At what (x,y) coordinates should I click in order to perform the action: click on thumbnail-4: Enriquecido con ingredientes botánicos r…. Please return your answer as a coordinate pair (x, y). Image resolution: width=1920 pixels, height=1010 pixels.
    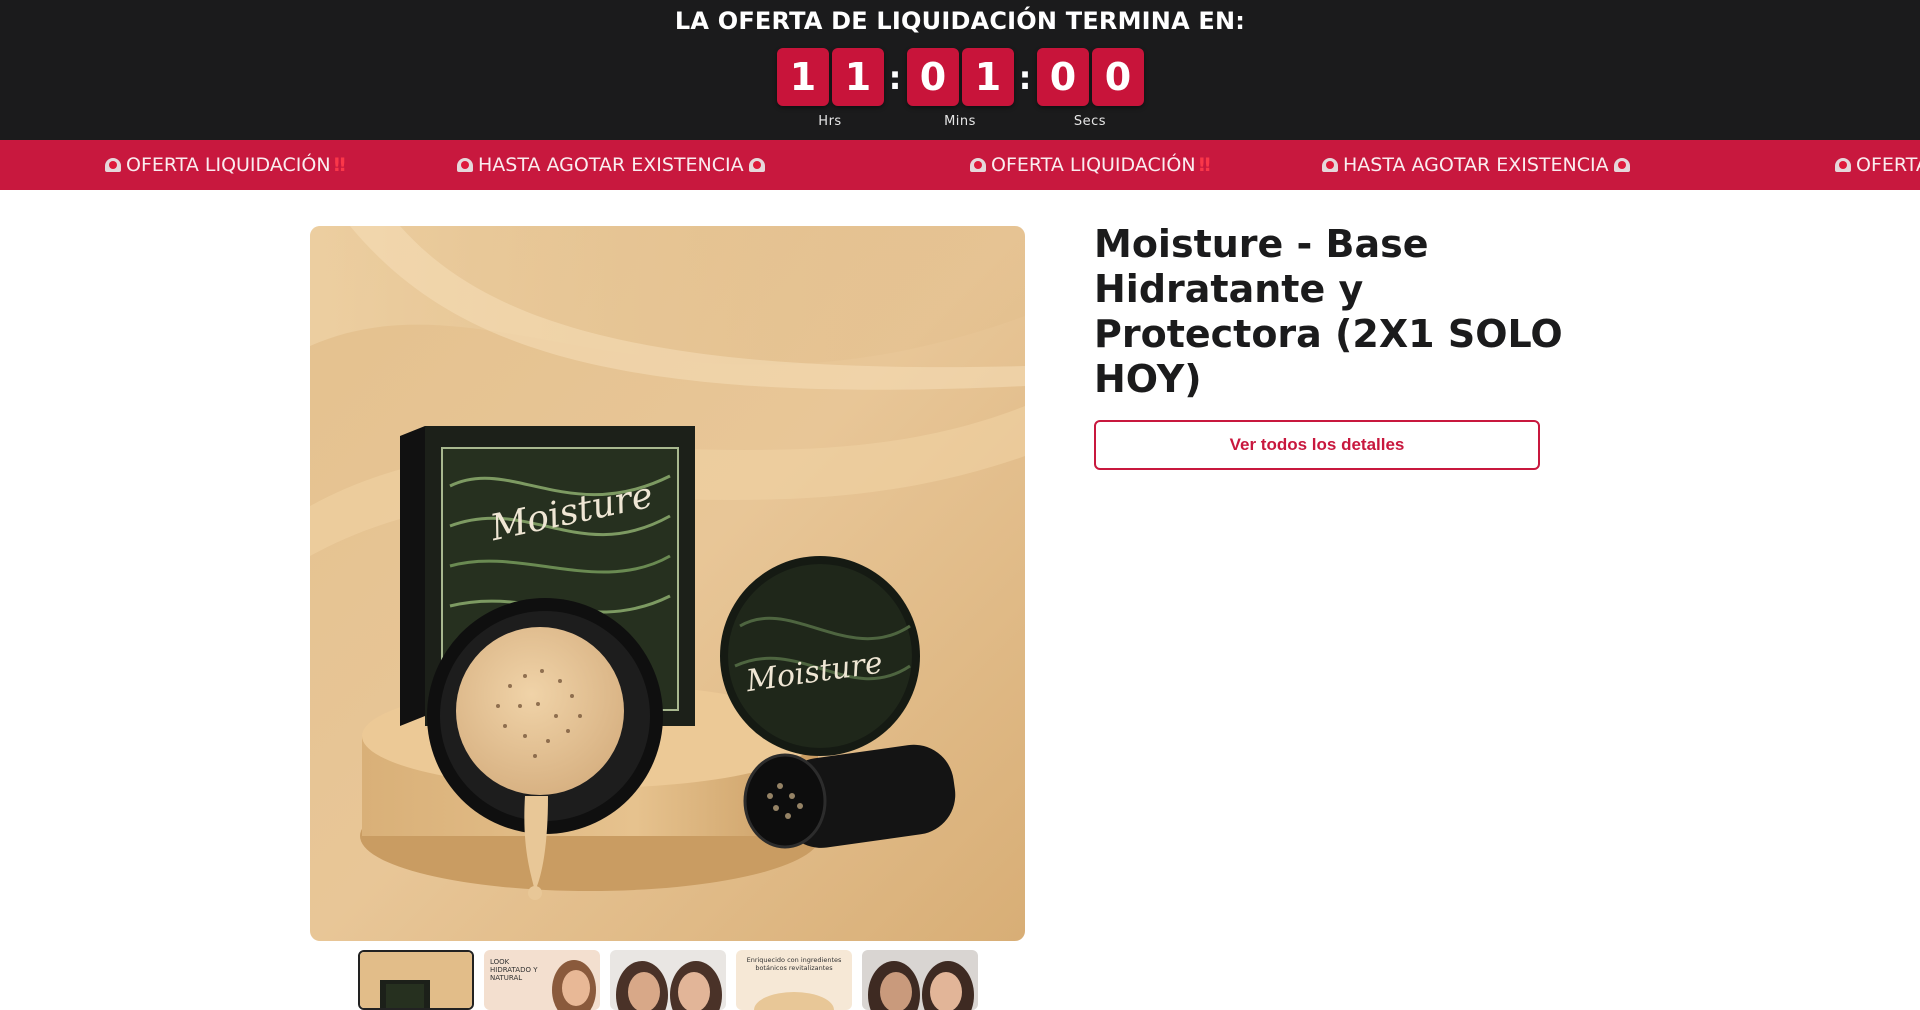
    Looking at the image, I should click on (794, 980).